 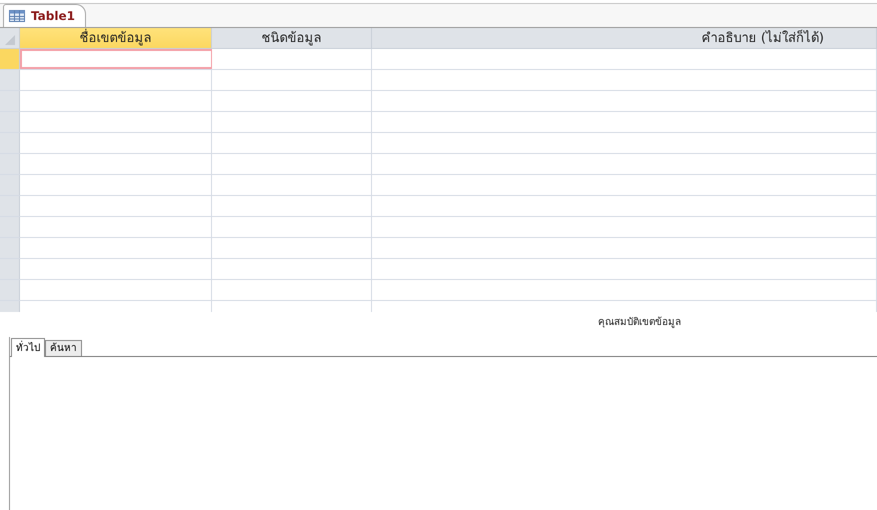 I want to click on document-tab: Table1, so click(x=44, y=15).